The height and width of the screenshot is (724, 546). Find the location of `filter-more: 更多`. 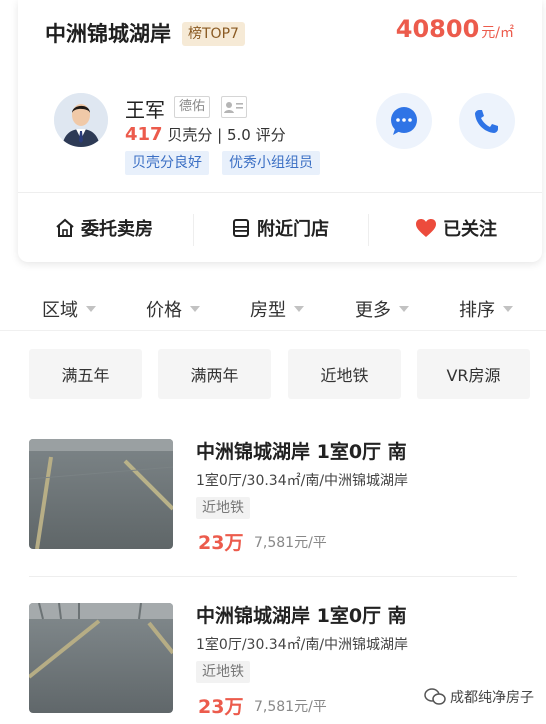

filter-more: 更多 is located at coordinates (382, 309).